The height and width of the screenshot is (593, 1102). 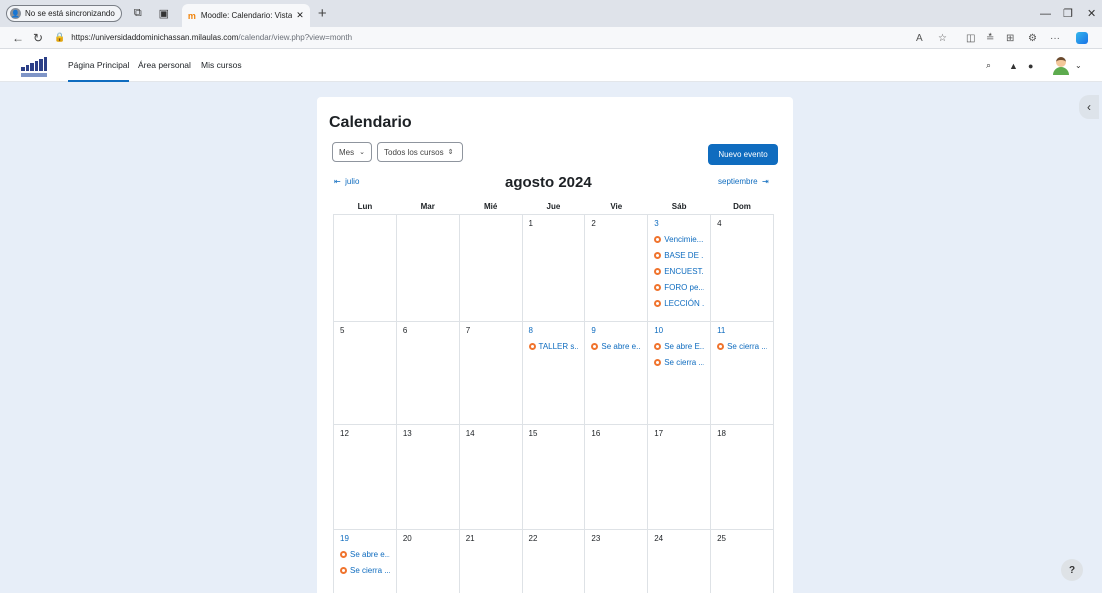 What do you see at coordinates (365, 226) in the screenshot?
I see `day-number` at bounding box center [365, 226].